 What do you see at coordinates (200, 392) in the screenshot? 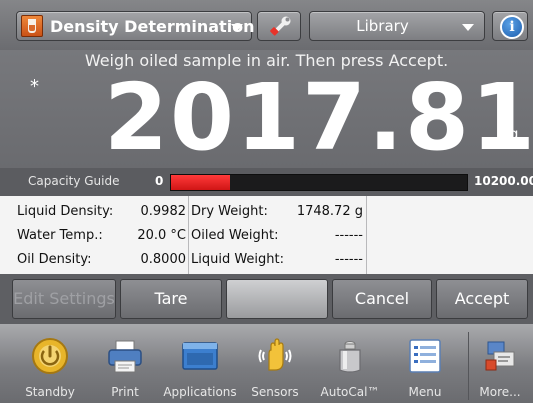
I see `applications-label: Applications` at bounding box center [200, 392].